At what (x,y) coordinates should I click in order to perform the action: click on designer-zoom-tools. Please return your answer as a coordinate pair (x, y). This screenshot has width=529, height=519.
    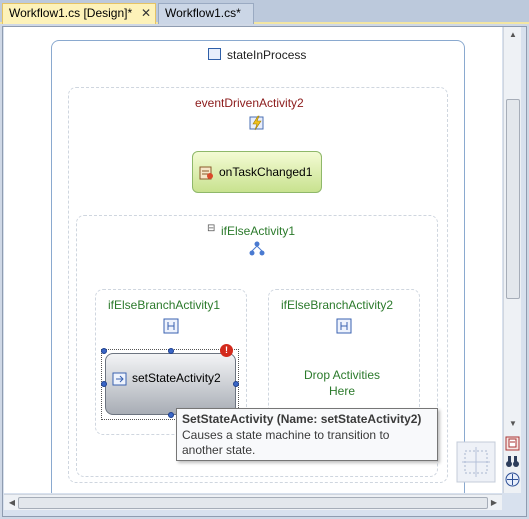
    Looking at the image, I should click on (512, 464).